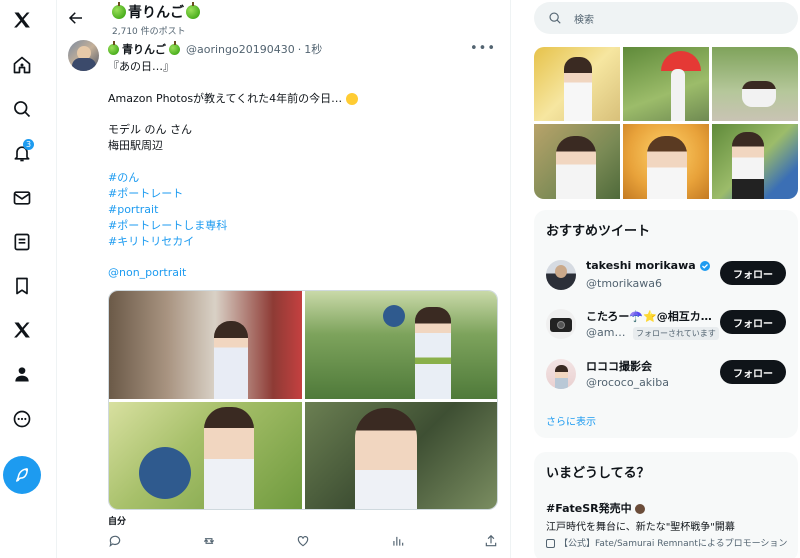 The width and height of the screenshot is (800, 558). What do you see at coordinates (624, 283) in the screenshot?
I see `recommended-user-handle: @tmorikawa6` at bounding box center [624, 283].